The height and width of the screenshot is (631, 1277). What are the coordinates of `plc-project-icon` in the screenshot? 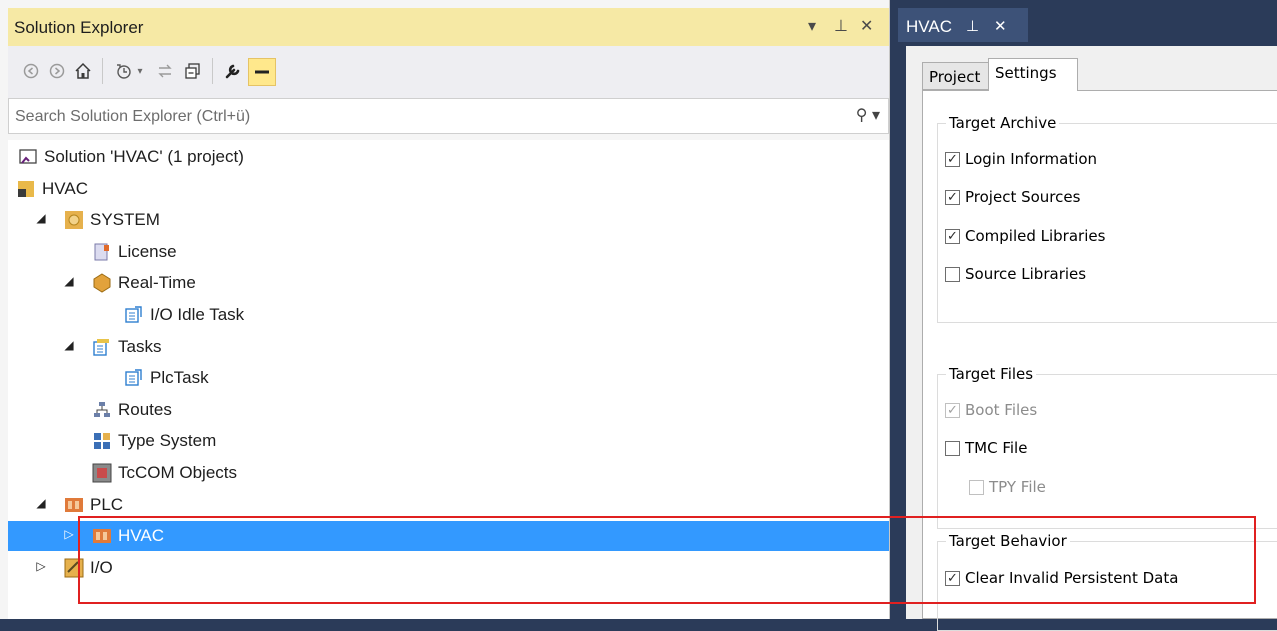 It's located at (102, 536).